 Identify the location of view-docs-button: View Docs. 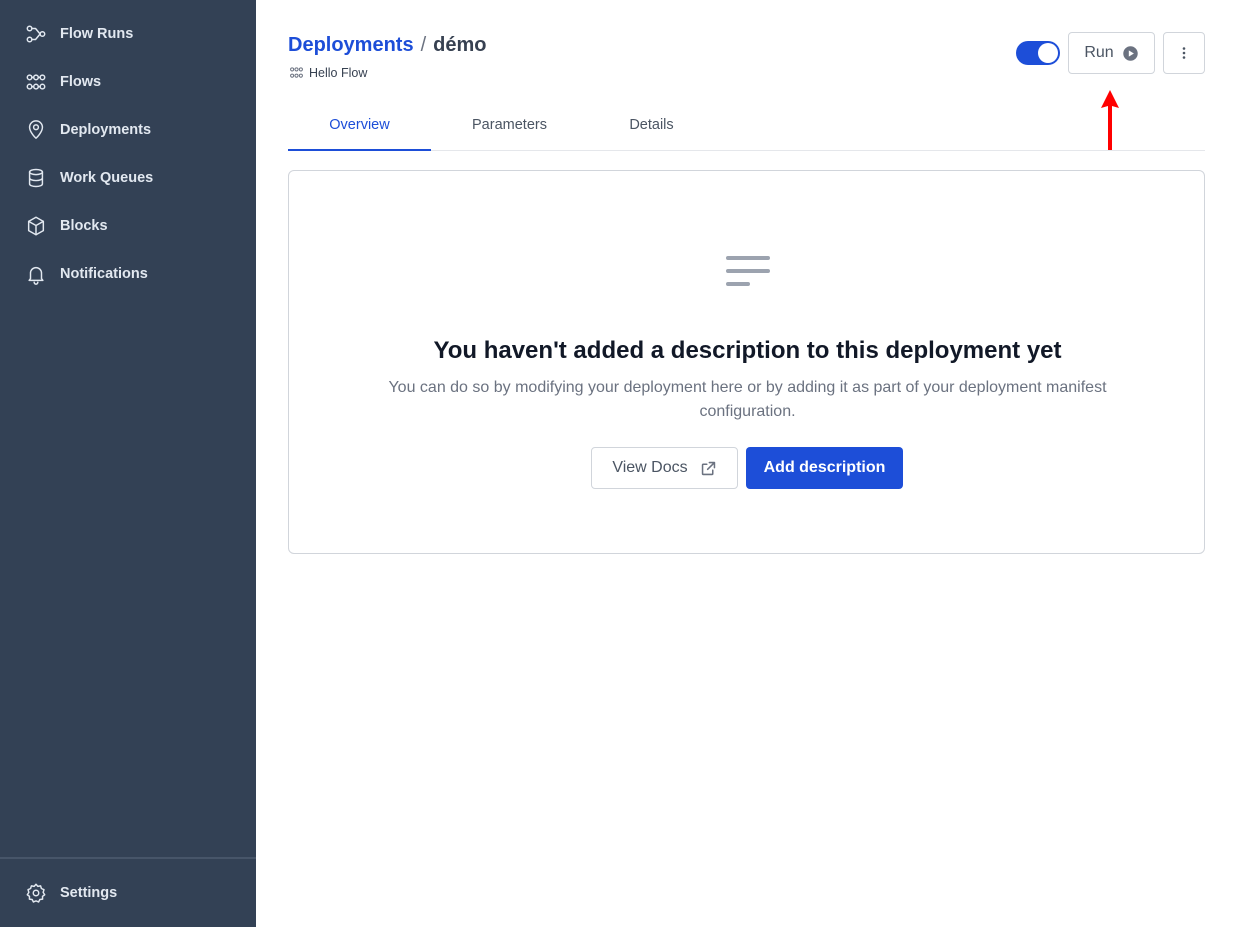
(664, 468).